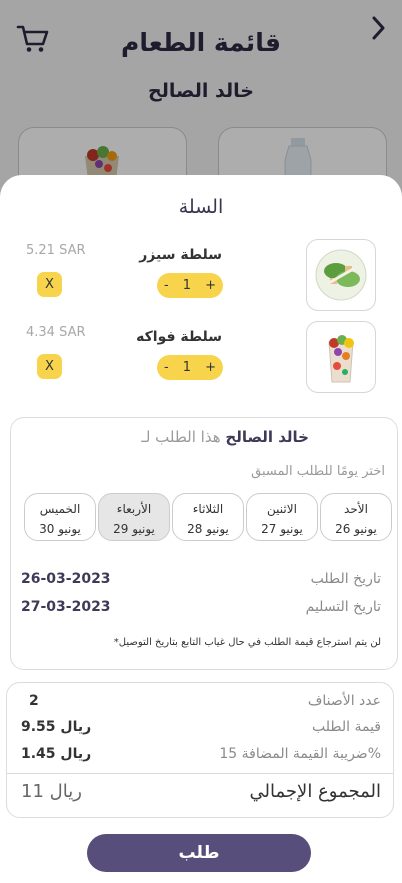 Image resolution: width=402 pixels, height=883 pixels. What do you see at coordinates (356, 517) in the screenshot?
I see `day-option-sunday: الأحد 26 يونيو` at bounding box center [356, 517].